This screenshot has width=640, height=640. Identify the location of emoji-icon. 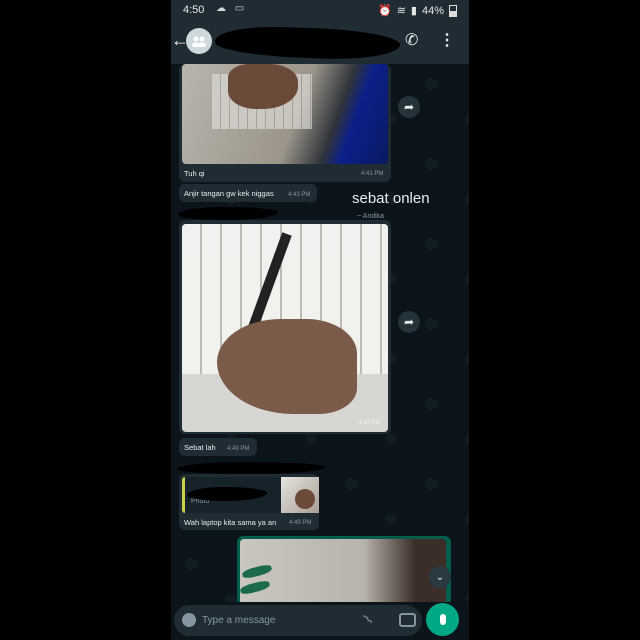
(189, 620).